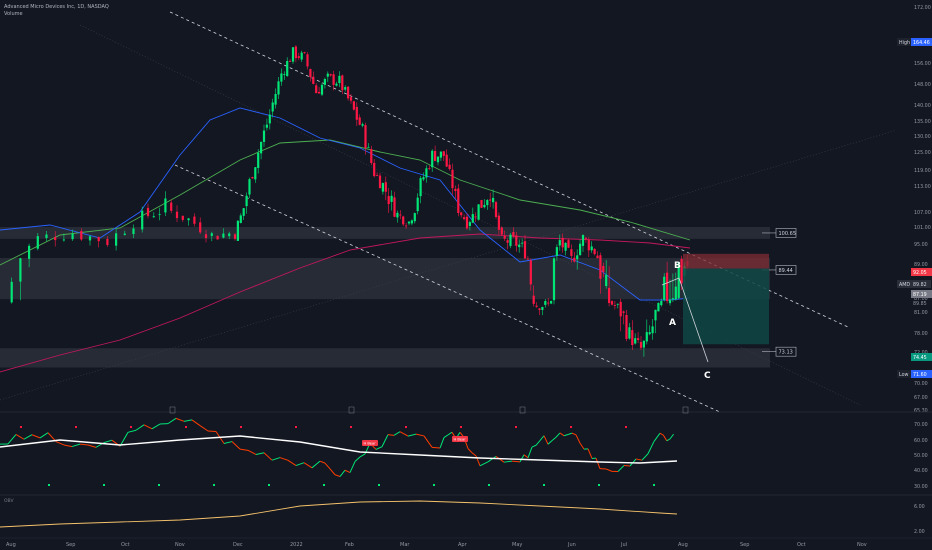  What do you see at coordinates (801, 545) in the screenshot?
I see `date-tick: Oct` at bounding box center [801, 545].